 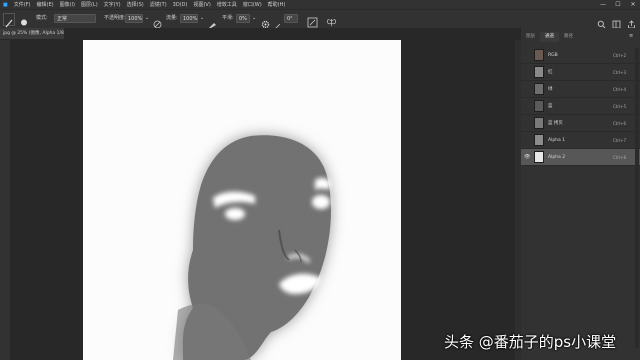 I want to click on channel-name: 蓝 拷贝, so click(x=555, y=123).